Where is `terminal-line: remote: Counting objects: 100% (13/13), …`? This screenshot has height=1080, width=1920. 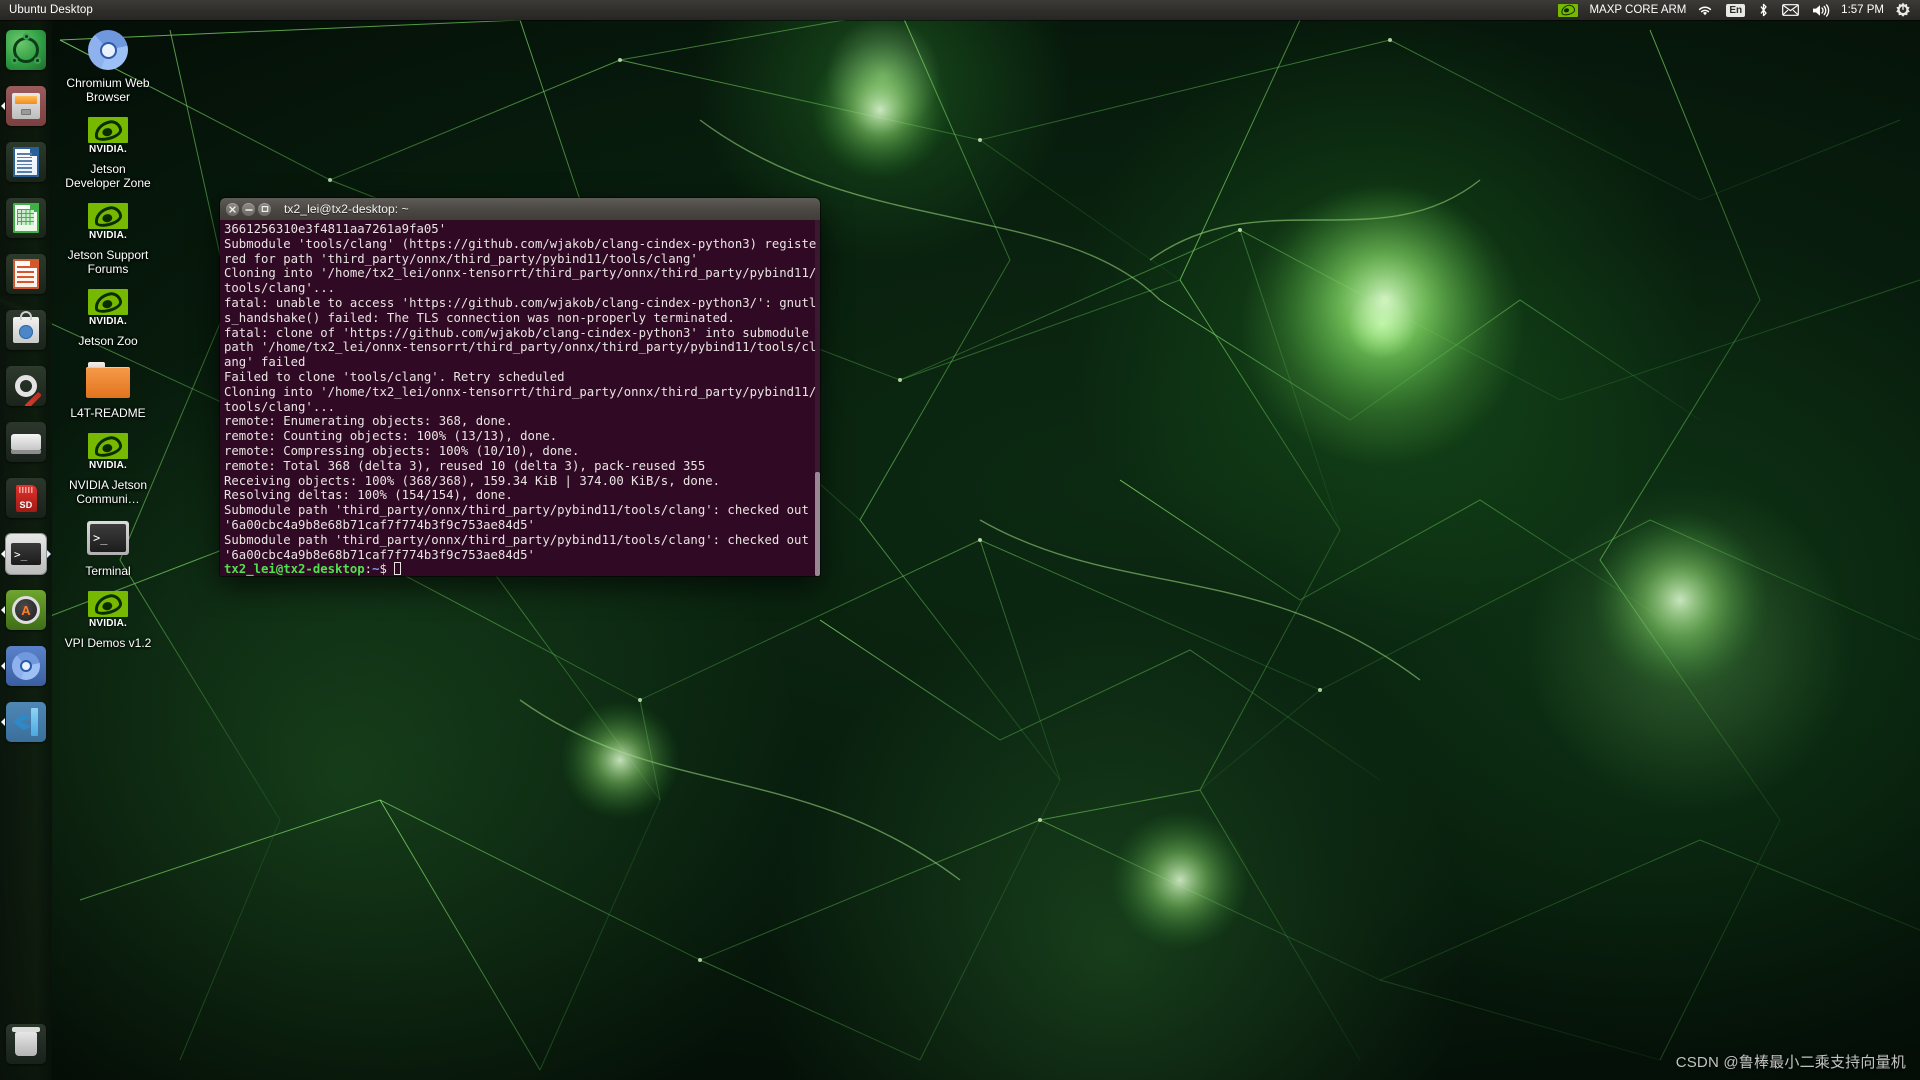
terminal-line: remote: Counting objects: 100% (13/13), … is located at coordinates (391, 436).